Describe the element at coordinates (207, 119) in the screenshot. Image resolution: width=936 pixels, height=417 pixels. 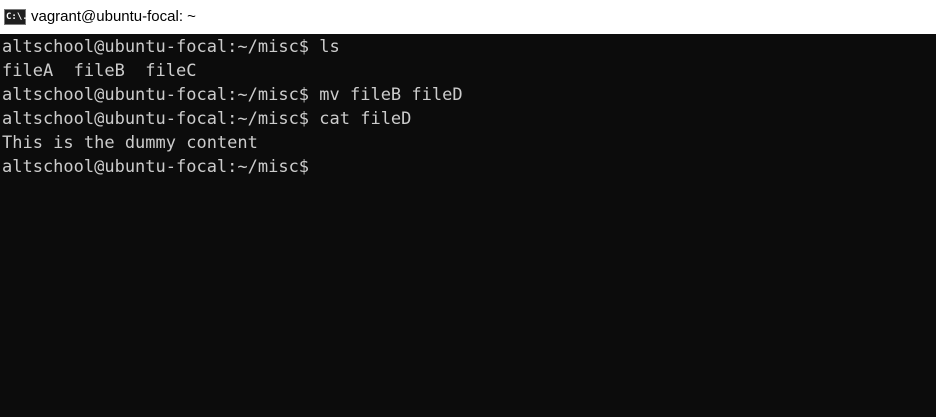
I see `terminal-line: altschool@ubuntu-focal:~/misc$ cat fileD` at that location.